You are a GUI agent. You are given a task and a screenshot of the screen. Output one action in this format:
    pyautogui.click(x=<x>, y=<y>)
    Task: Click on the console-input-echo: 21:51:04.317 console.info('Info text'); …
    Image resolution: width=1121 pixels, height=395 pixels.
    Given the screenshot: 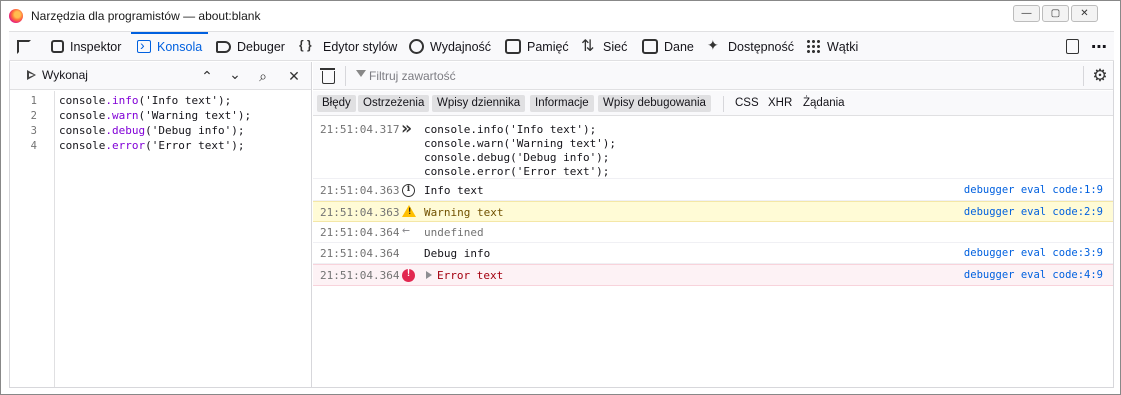 What is the action you would take?
    pyautogui.click(x=713, y=148)
    